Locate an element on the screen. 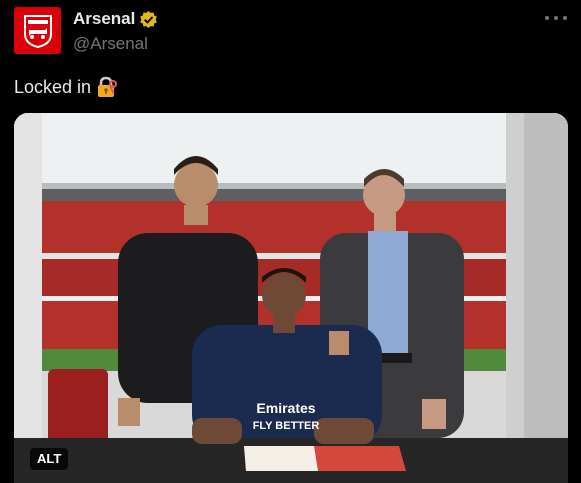 The image size is (581, 483). tweet-header: Arsenal @Arsenal is located at coordinates (290, 31).